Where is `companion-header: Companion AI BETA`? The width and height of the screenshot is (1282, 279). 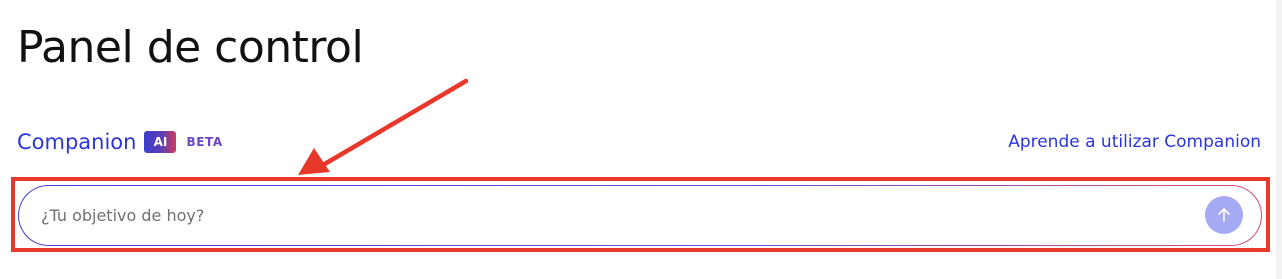
companion-header: Companion AI BETA is located at coordinates (120, 142).